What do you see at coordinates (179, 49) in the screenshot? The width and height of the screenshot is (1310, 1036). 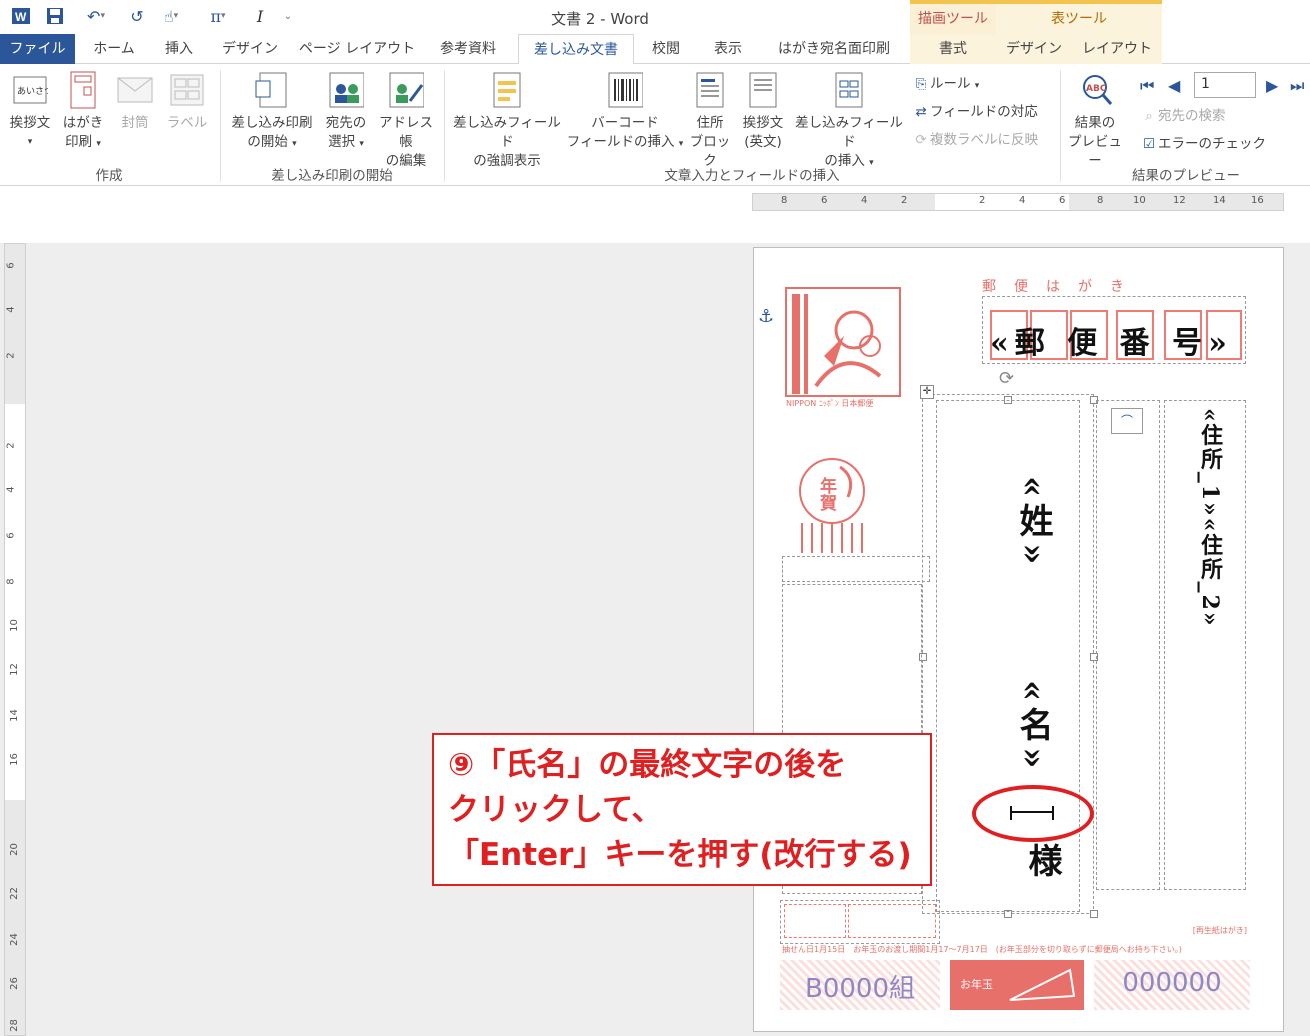 I see `tab-insert: 挿入` at bounding box center [179, 49].